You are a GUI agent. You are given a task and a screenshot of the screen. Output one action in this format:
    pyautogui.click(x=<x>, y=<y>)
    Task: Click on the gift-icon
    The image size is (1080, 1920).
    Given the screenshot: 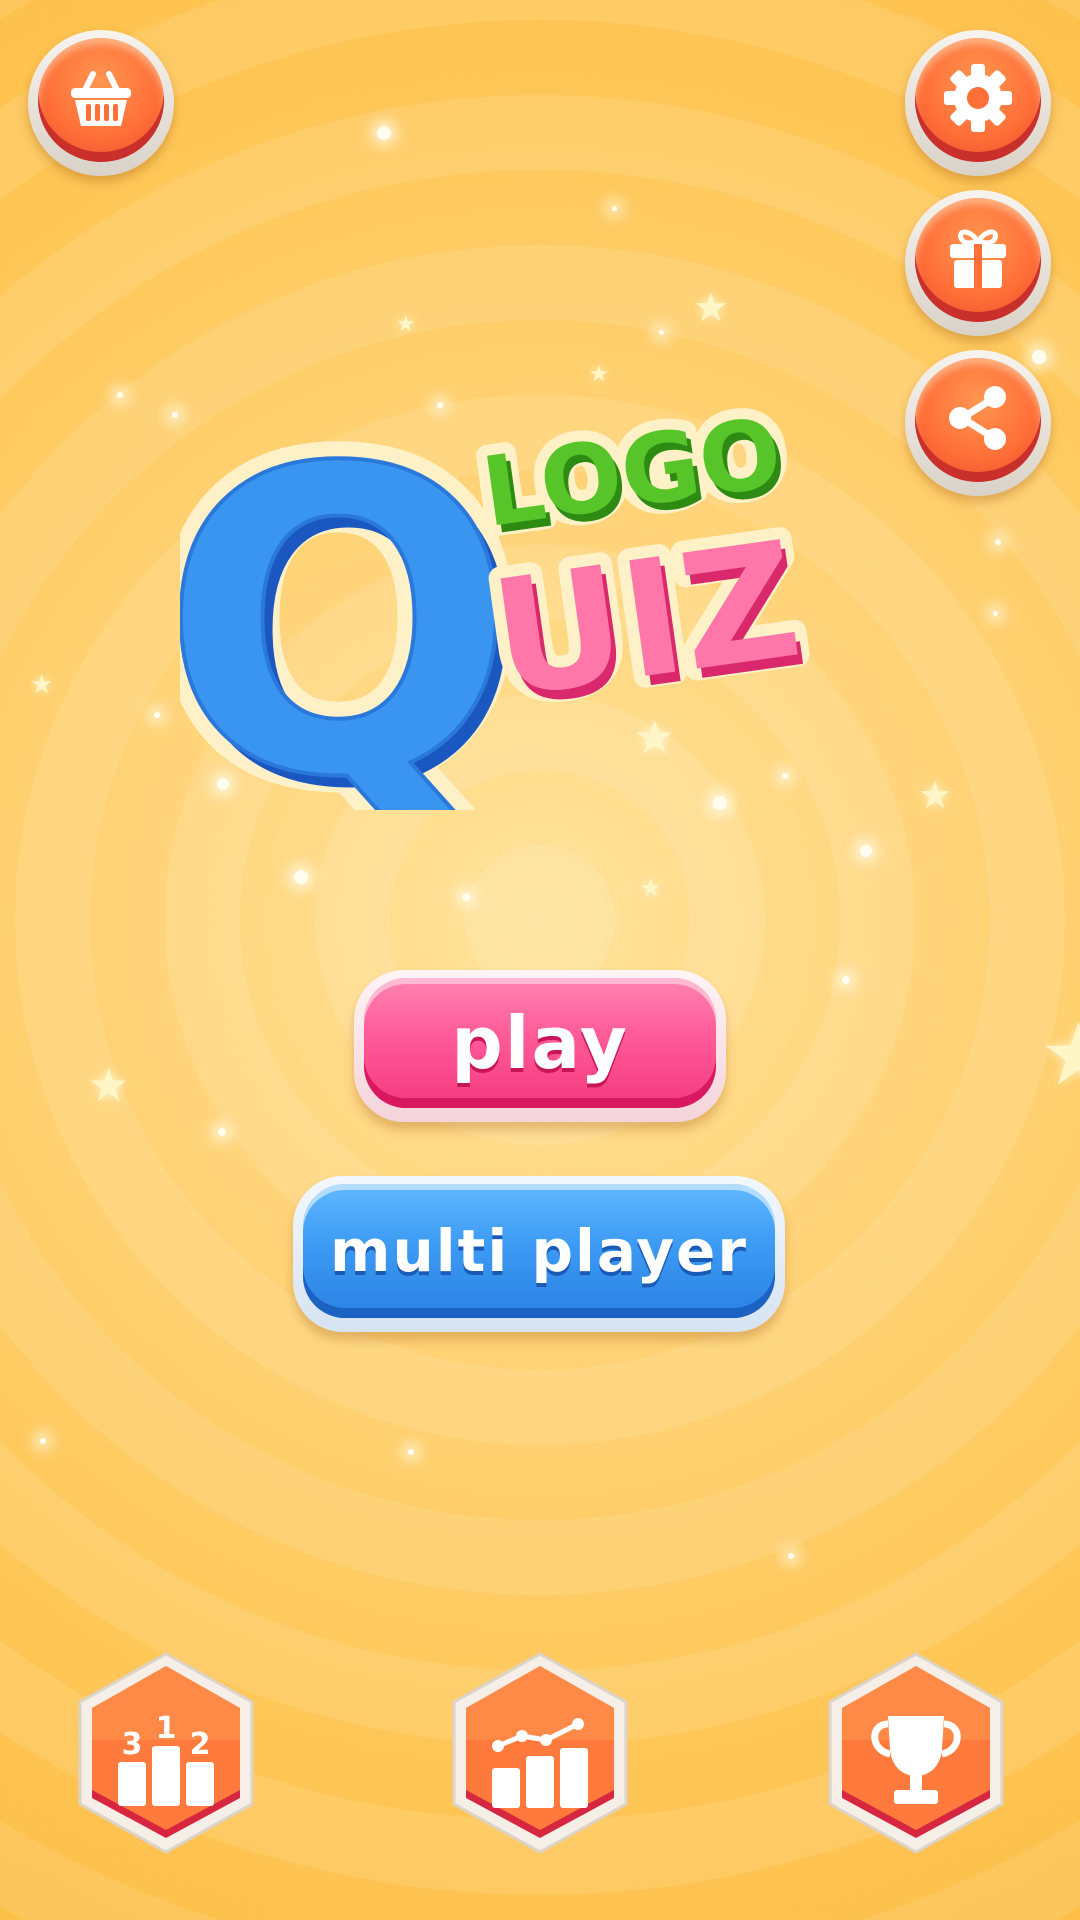 What is the action you would take?
    pyautogui.click(x=978, y=258)
    